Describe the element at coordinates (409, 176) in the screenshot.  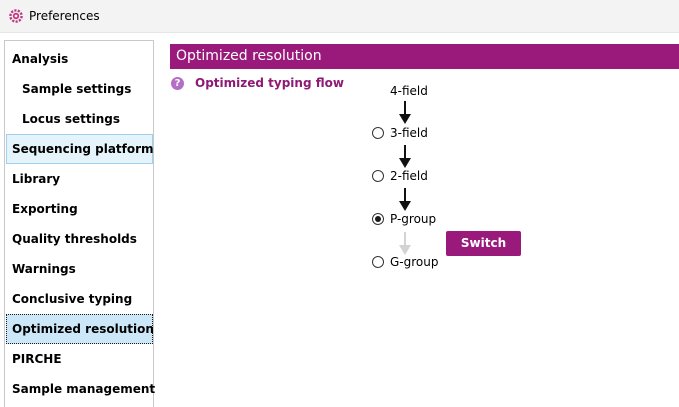
I see `field-2-label: 2-field` at that location.